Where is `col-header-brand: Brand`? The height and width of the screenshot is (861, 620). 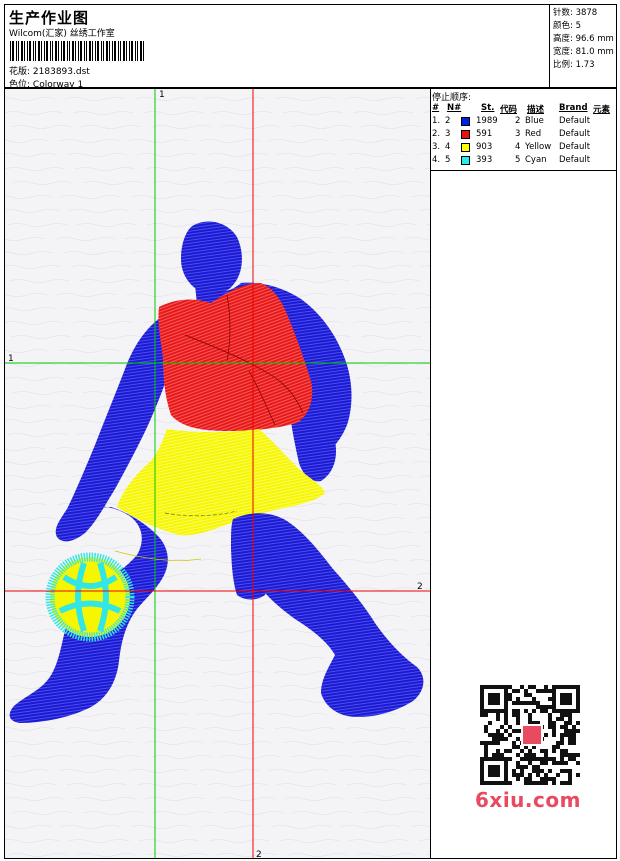
col-header-brand: Brand is located at coordinates (573, 108).